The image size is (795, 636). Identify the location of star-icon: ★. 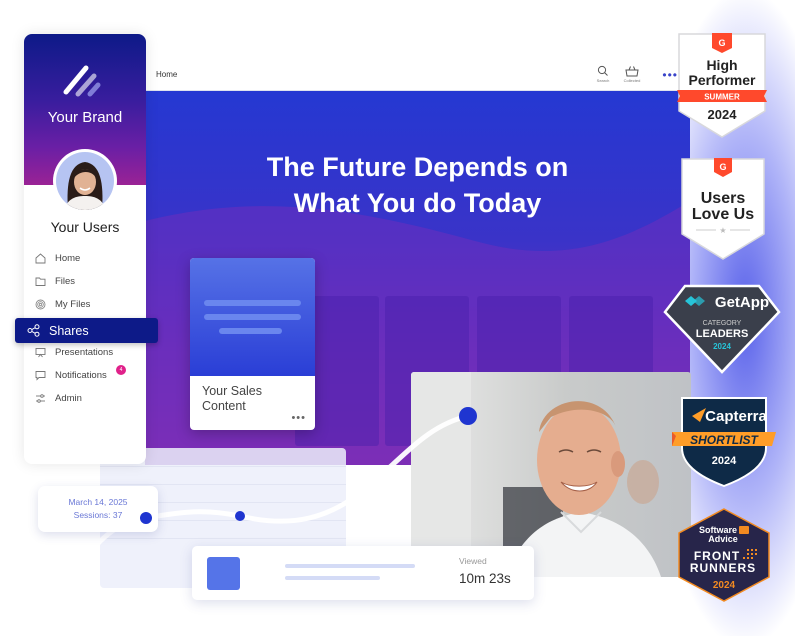
(722, 230).